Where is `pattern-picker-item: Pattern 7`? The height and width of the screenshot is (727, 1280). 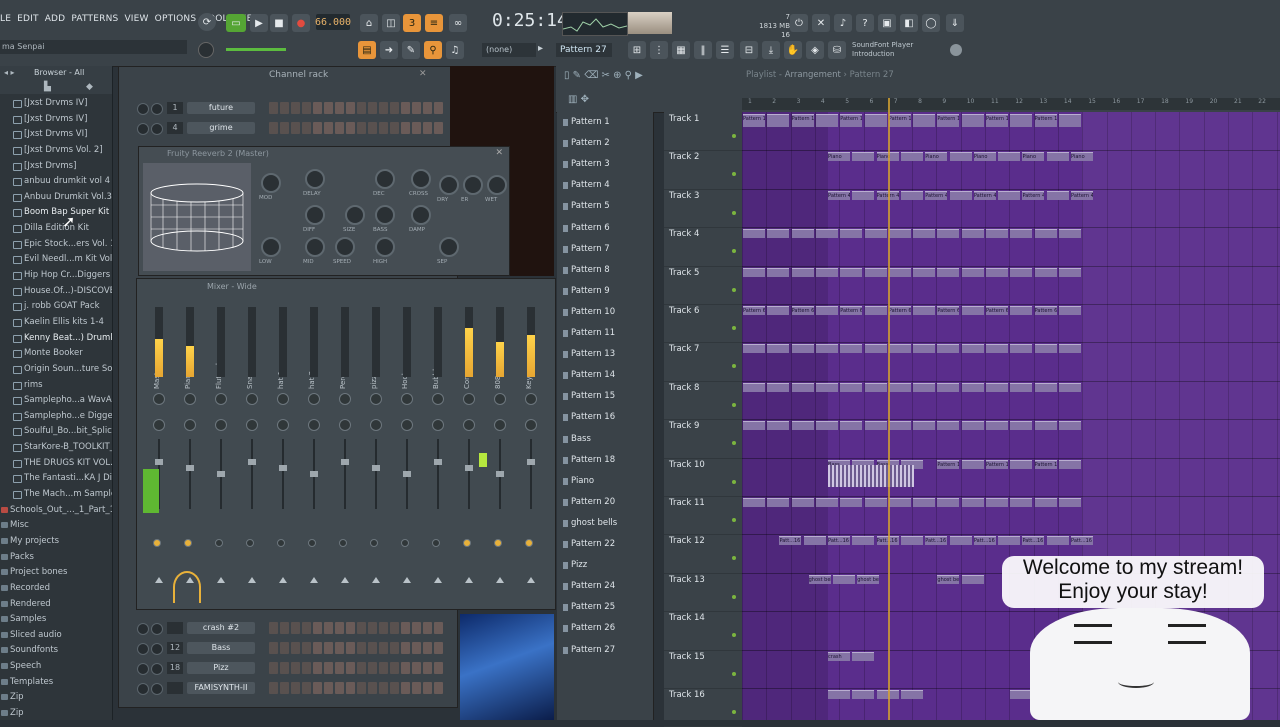
pattern-picker-item: Pattern 7 is located at coordinates (605, 249).